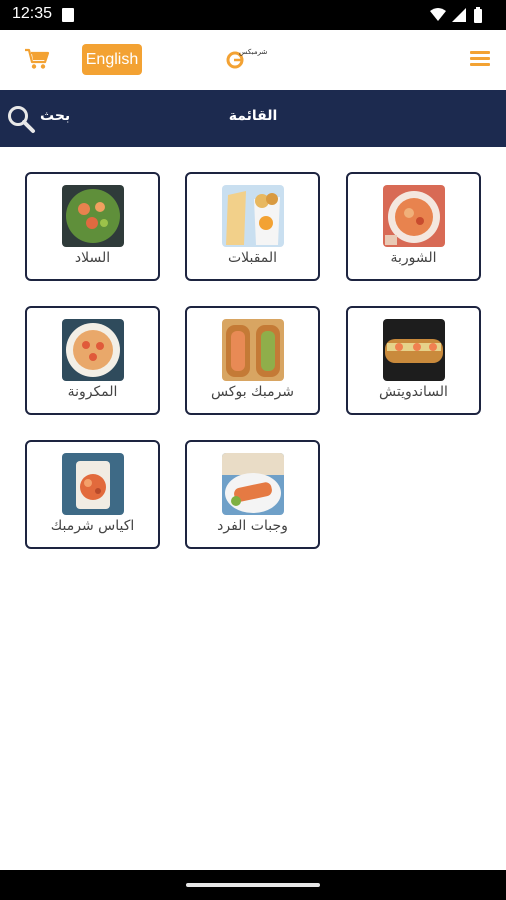 The width and height of the screenshot is (506, 900). What do you see at coordinates (92, 392) in the screenshot?
I see `category-label: المكرونة` at bounding box center [92, 392].